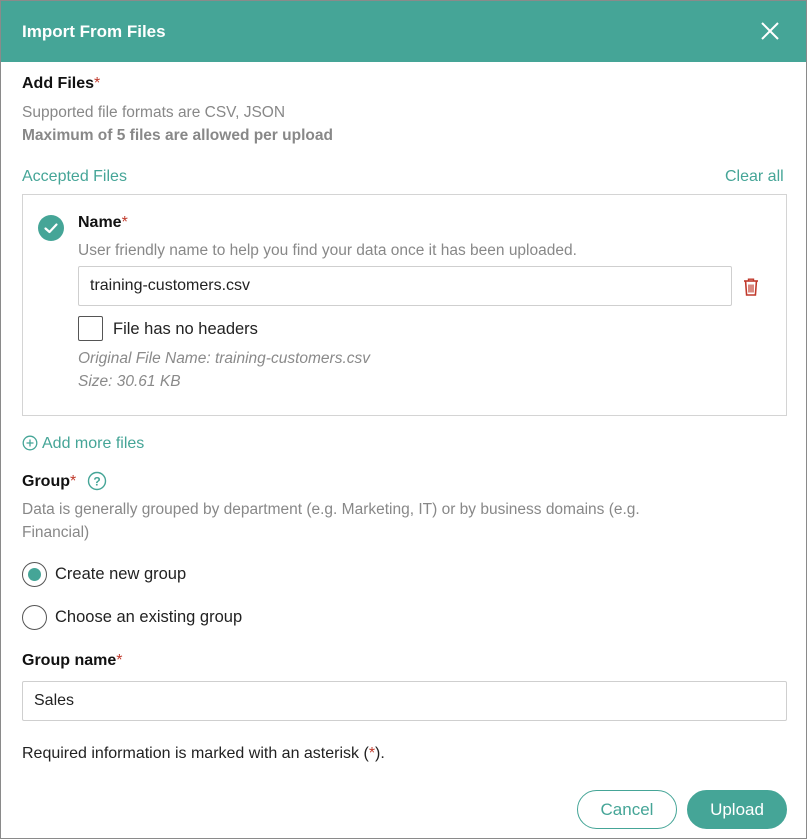 The image size is (807, 839). Describe the element at coordinates (405, 286) in the screenshot. I see `file-name-input` at that location.